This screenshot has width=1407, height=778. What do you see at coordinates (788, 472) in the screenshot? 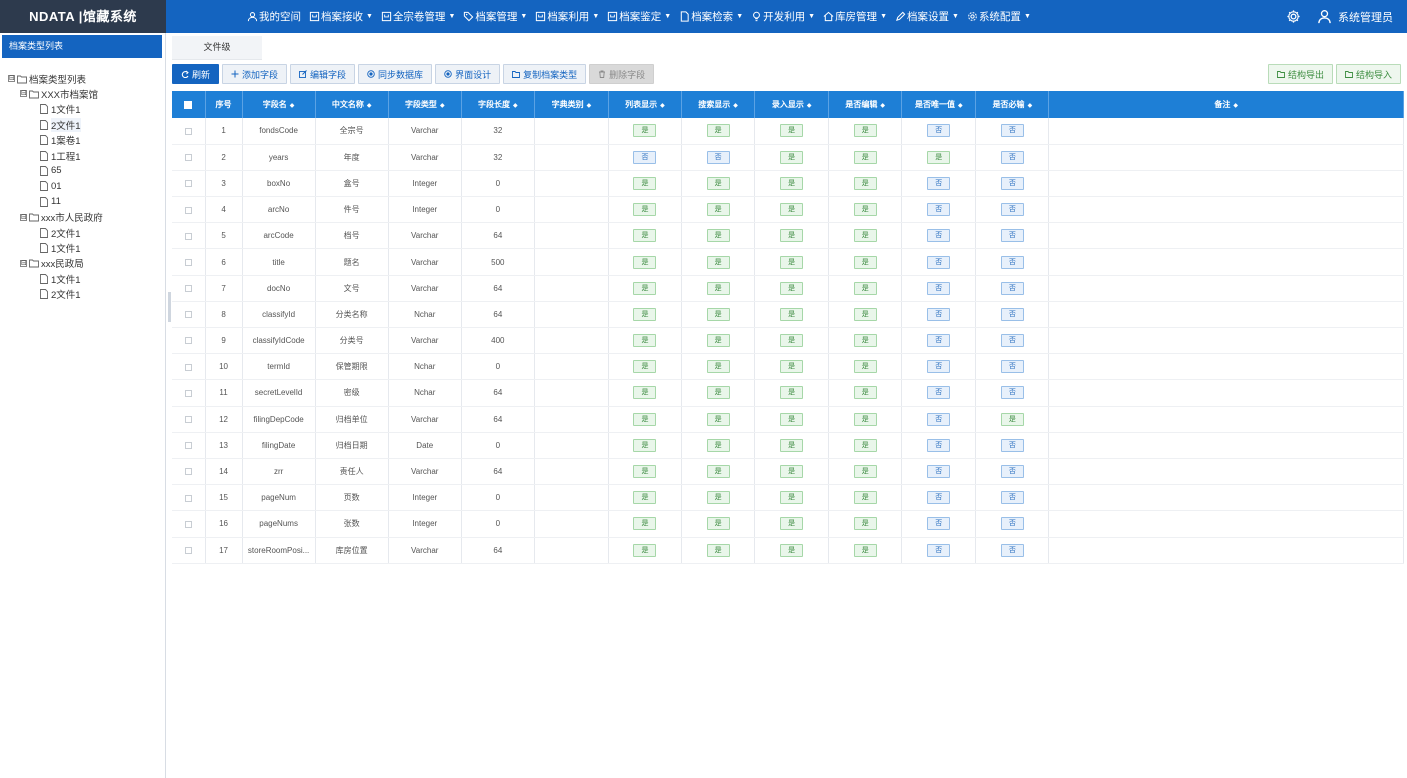
I see `table-row: 14 zrr 责任人 Varchar 64 是 是 是 是 否 否` at bounding box center [788, 472].